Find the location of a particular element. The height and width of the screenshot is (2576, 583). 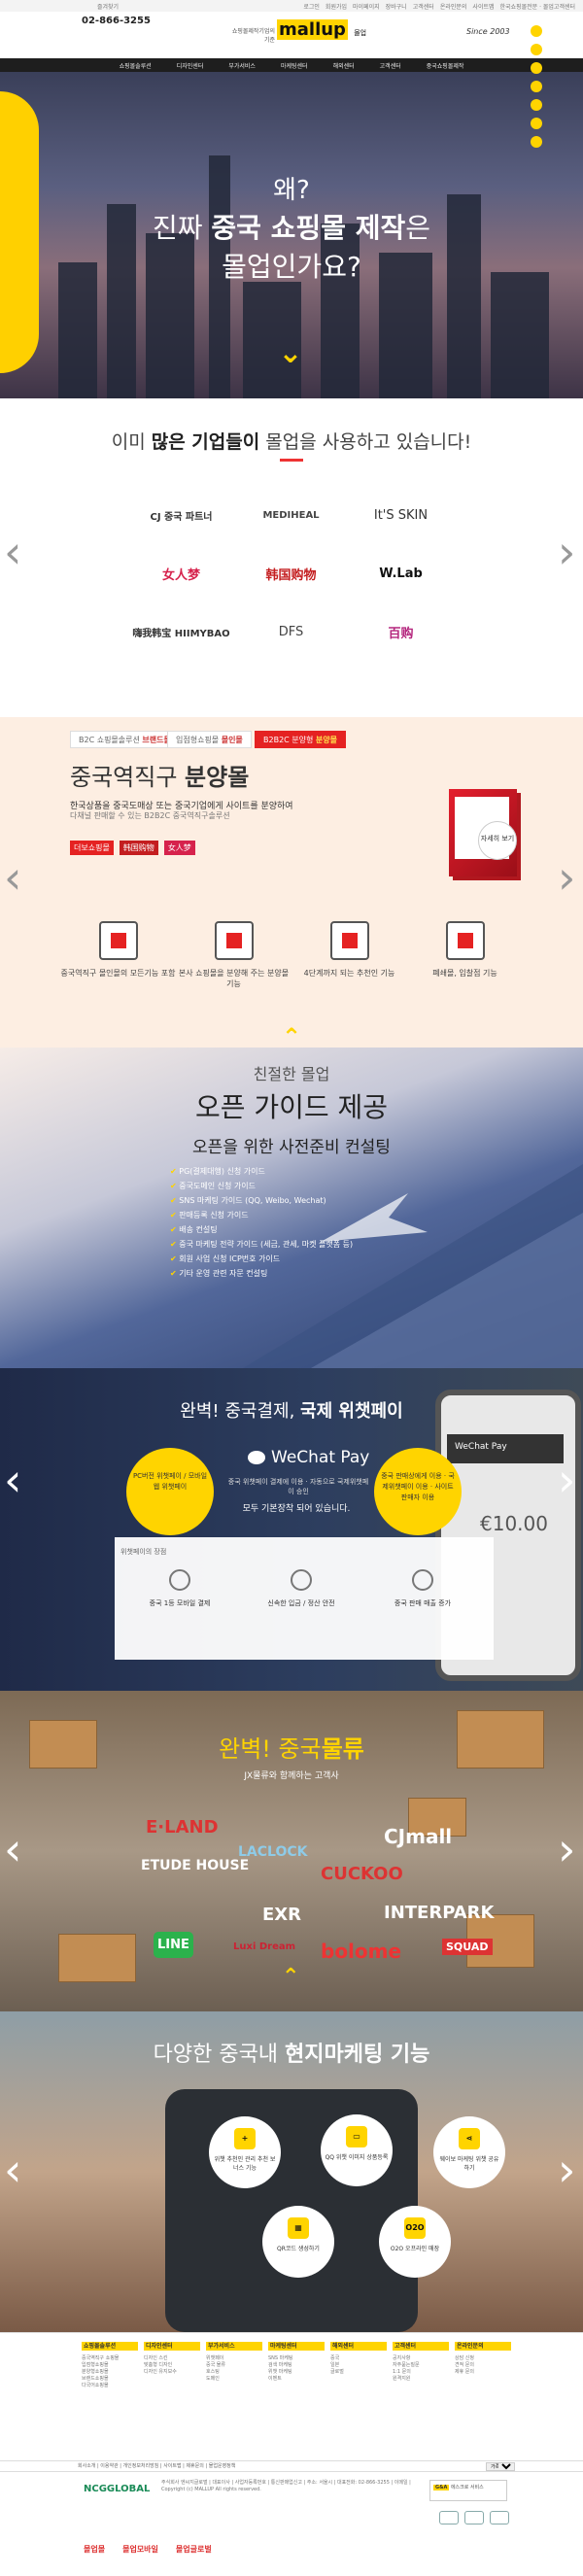

utility-link-login: 로그인 is located at coordinates (311, 7).